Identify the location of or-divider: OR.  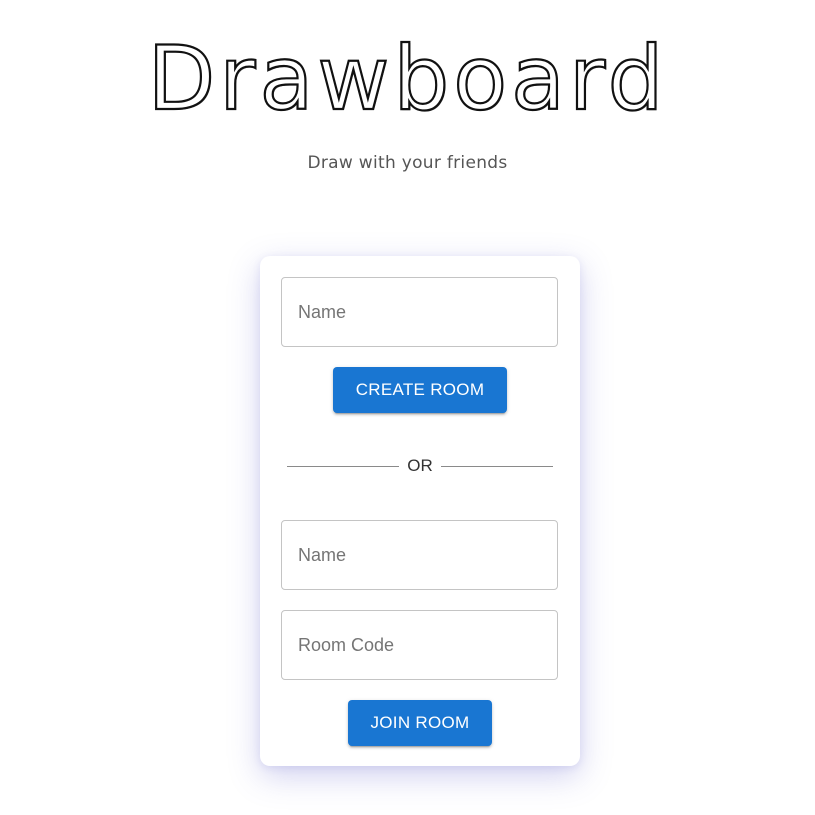
(420, 466).